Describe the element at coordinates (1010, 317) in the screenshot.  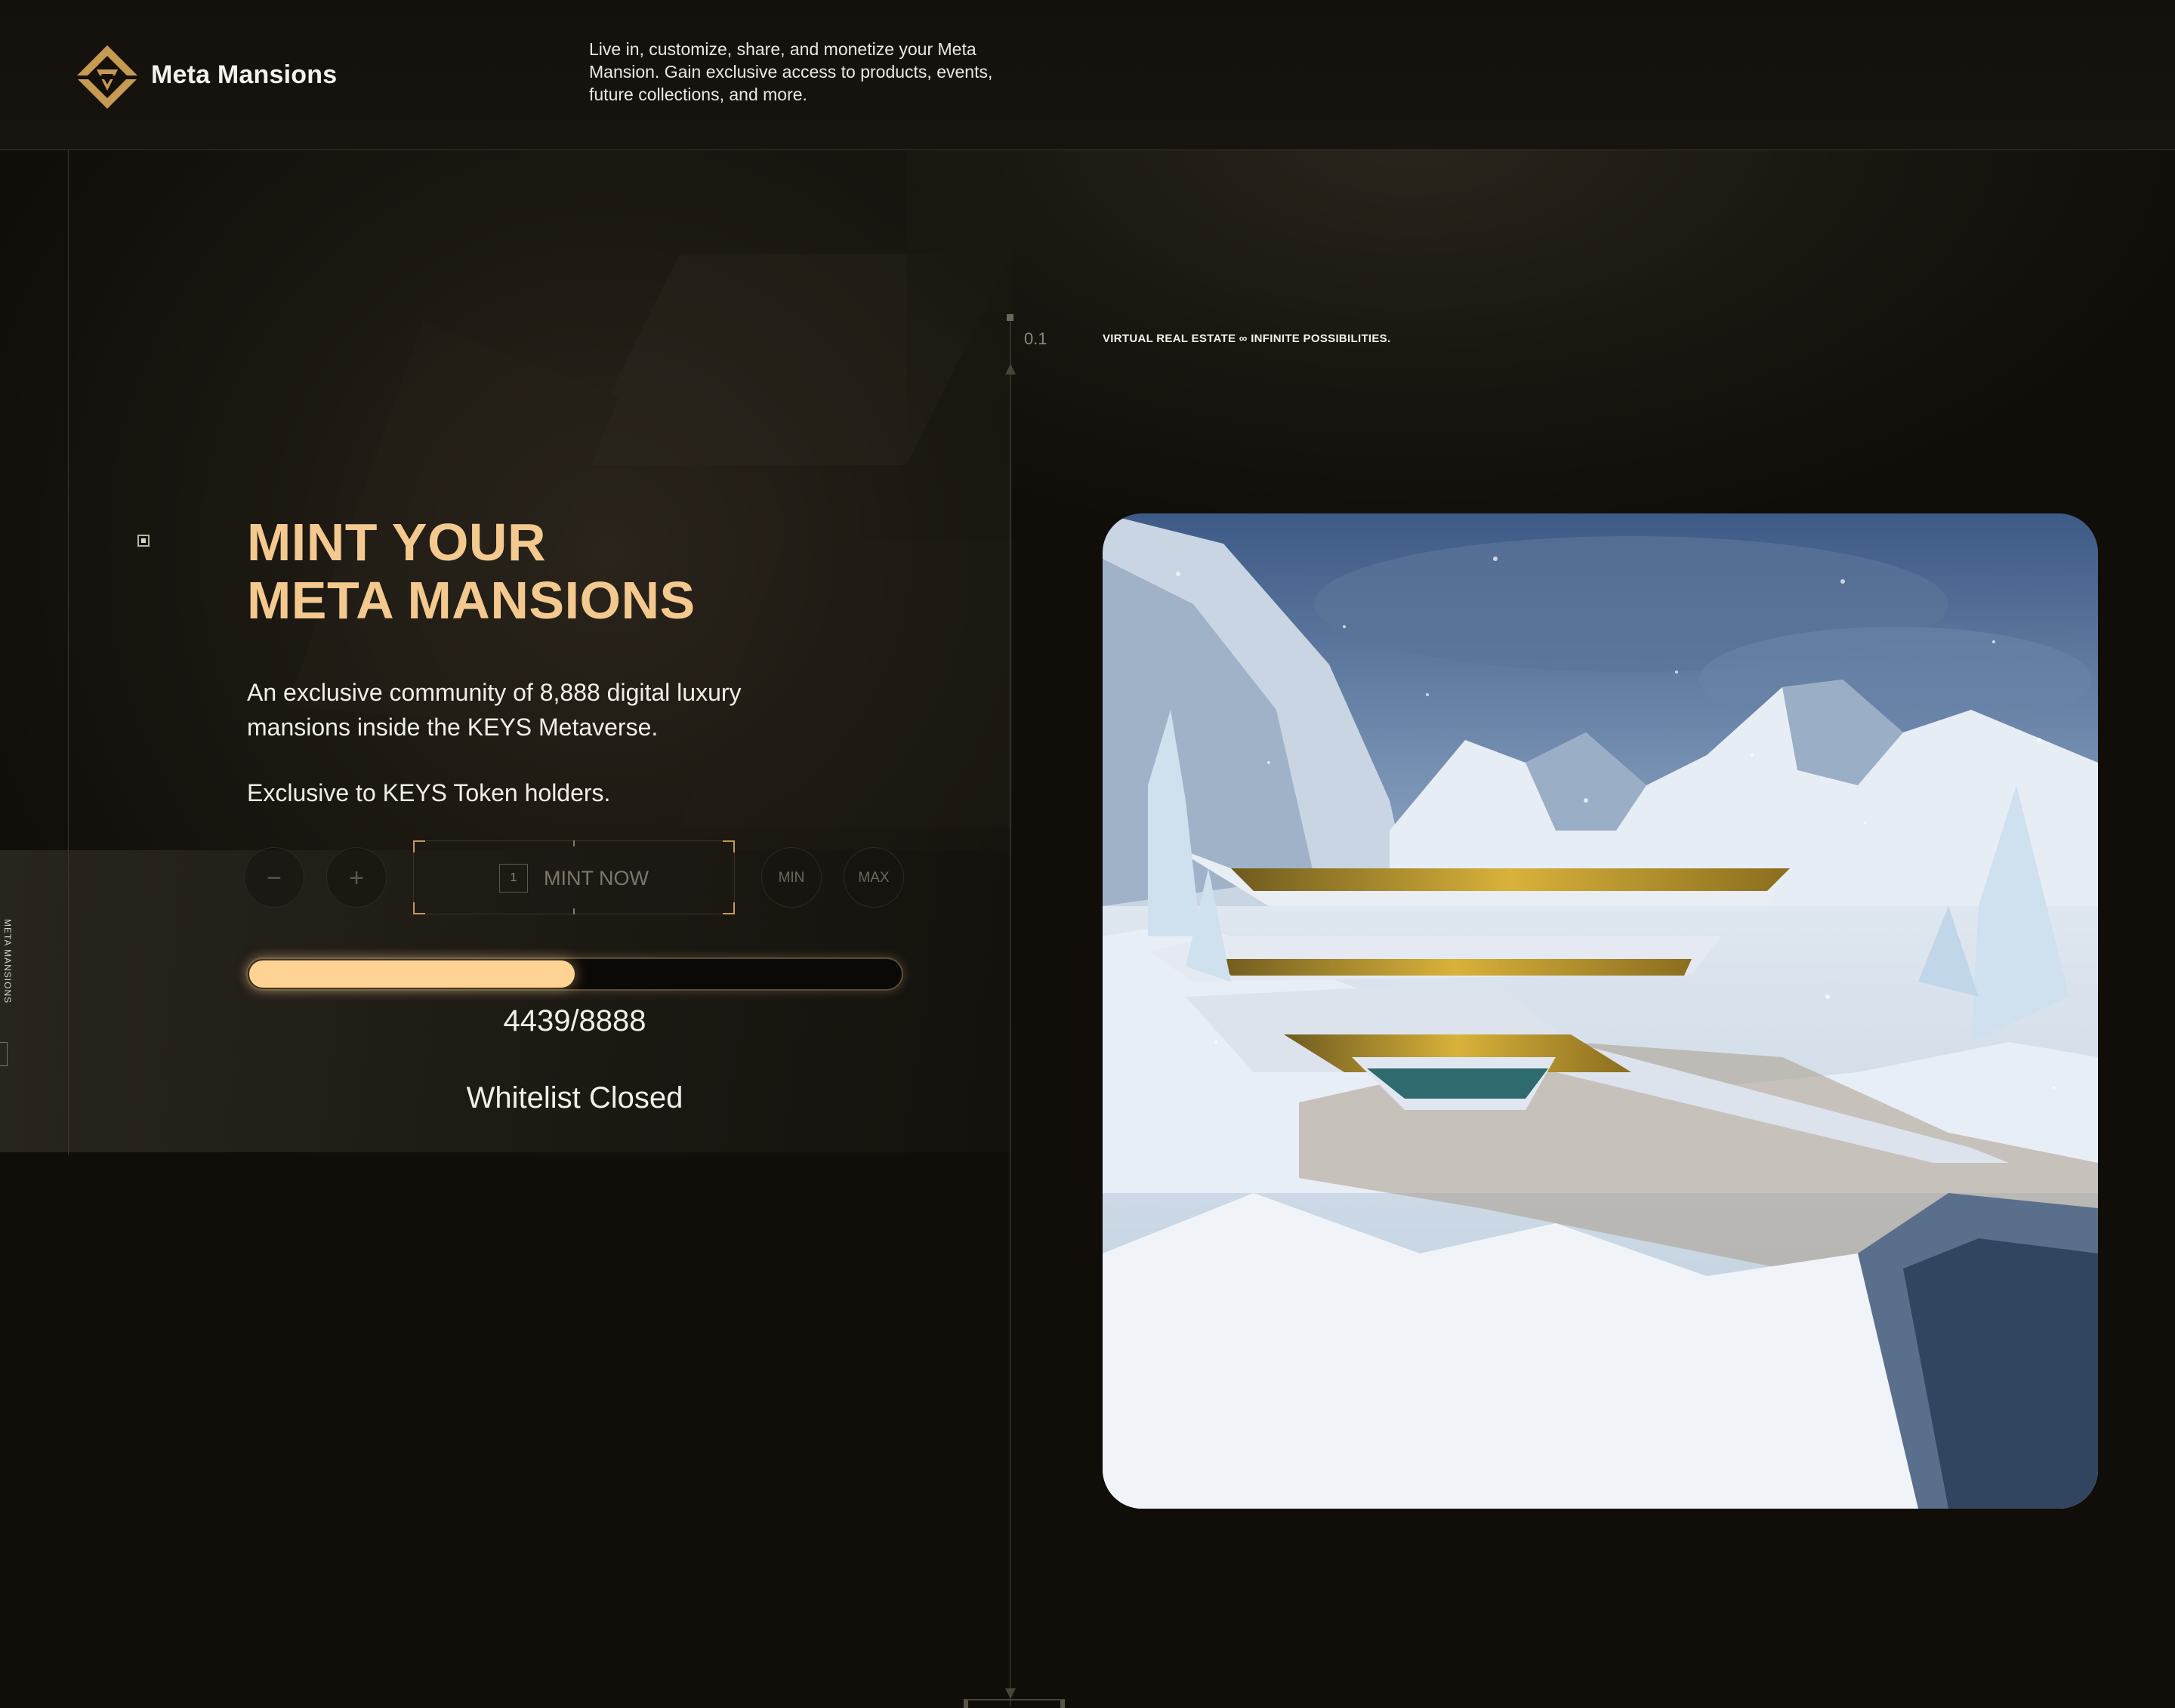
I see `center-line-dot` at that location.